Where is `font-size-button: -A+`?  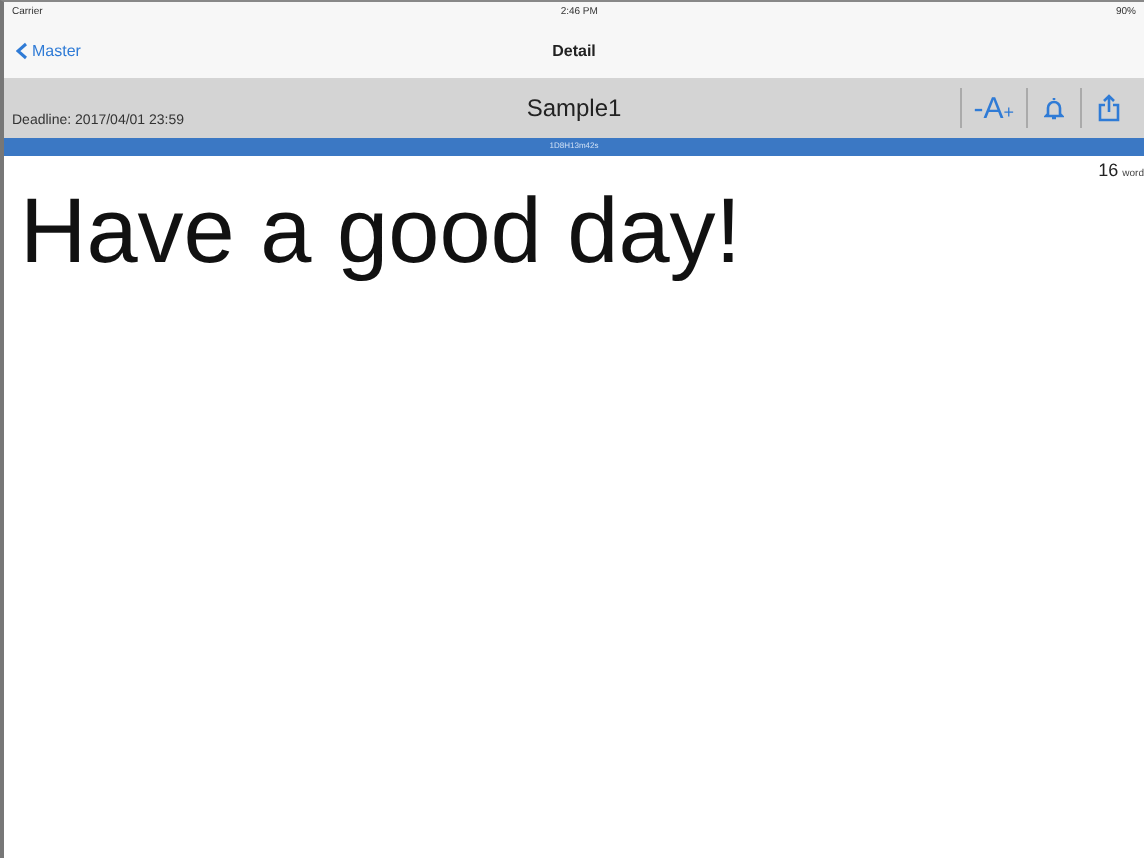 font-size-button: -A+ is located at coordinates (993, 108).